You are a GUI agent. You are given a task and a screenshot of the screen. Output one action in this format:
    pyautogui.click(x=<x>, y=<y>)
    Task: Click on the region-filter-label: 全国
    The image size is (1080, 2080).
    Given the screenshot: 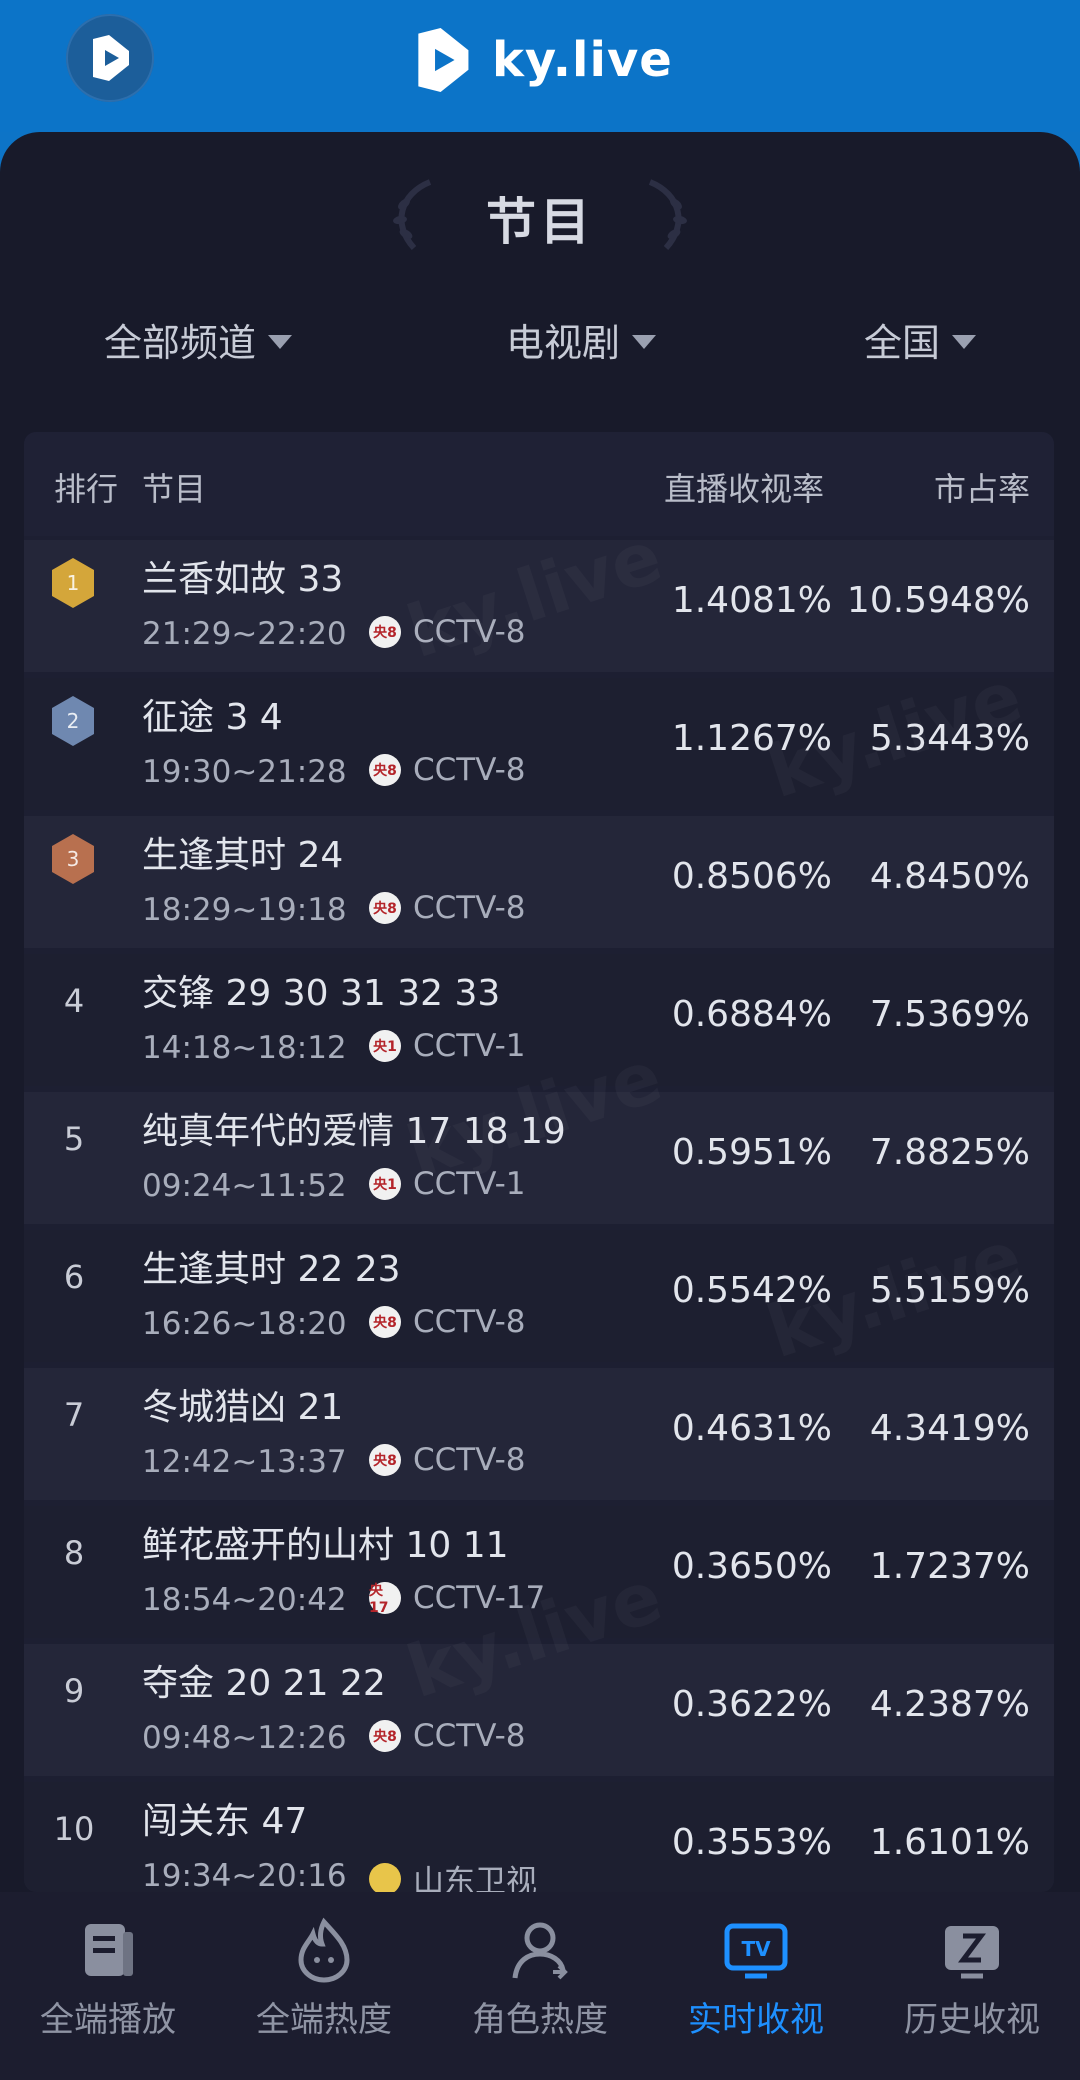 What is the action you would take?
    pyautogui.click(x=902, y=343)
    